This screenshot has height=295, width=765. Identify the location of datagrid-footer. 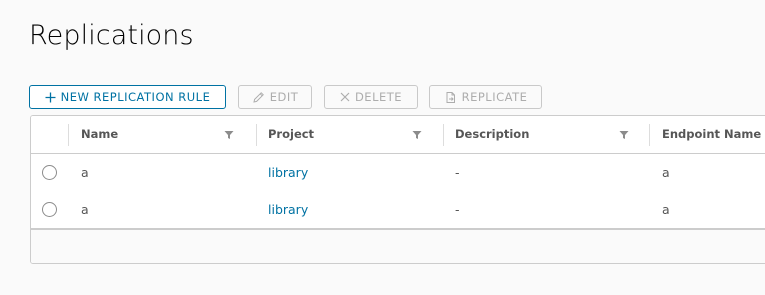
(398, 245).